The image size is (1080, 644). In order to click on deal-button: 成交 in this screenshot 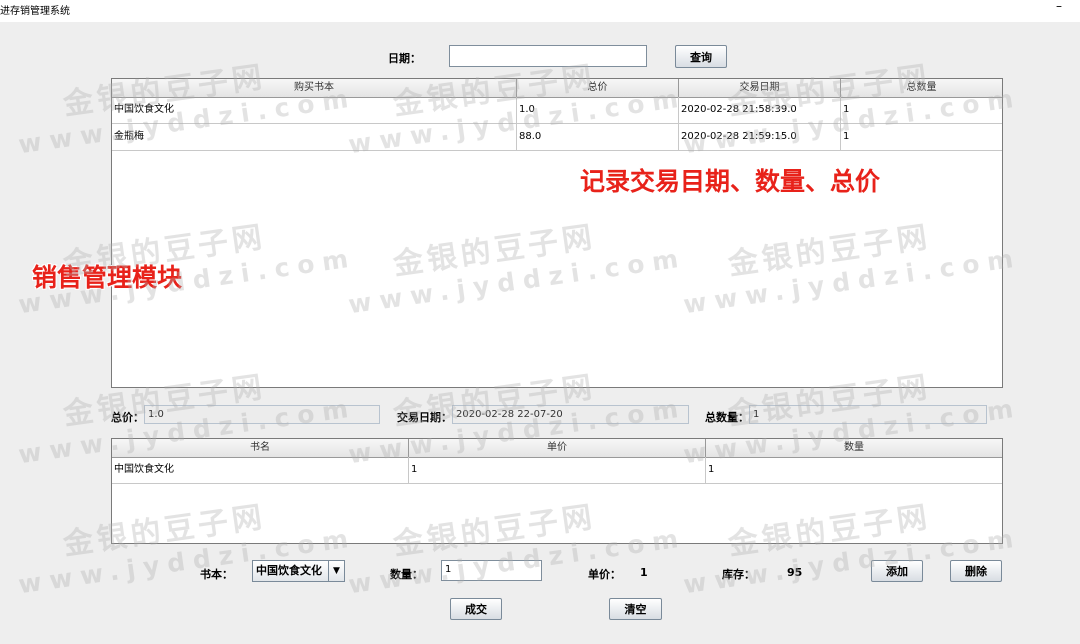, I will do `click(476, 609)`.